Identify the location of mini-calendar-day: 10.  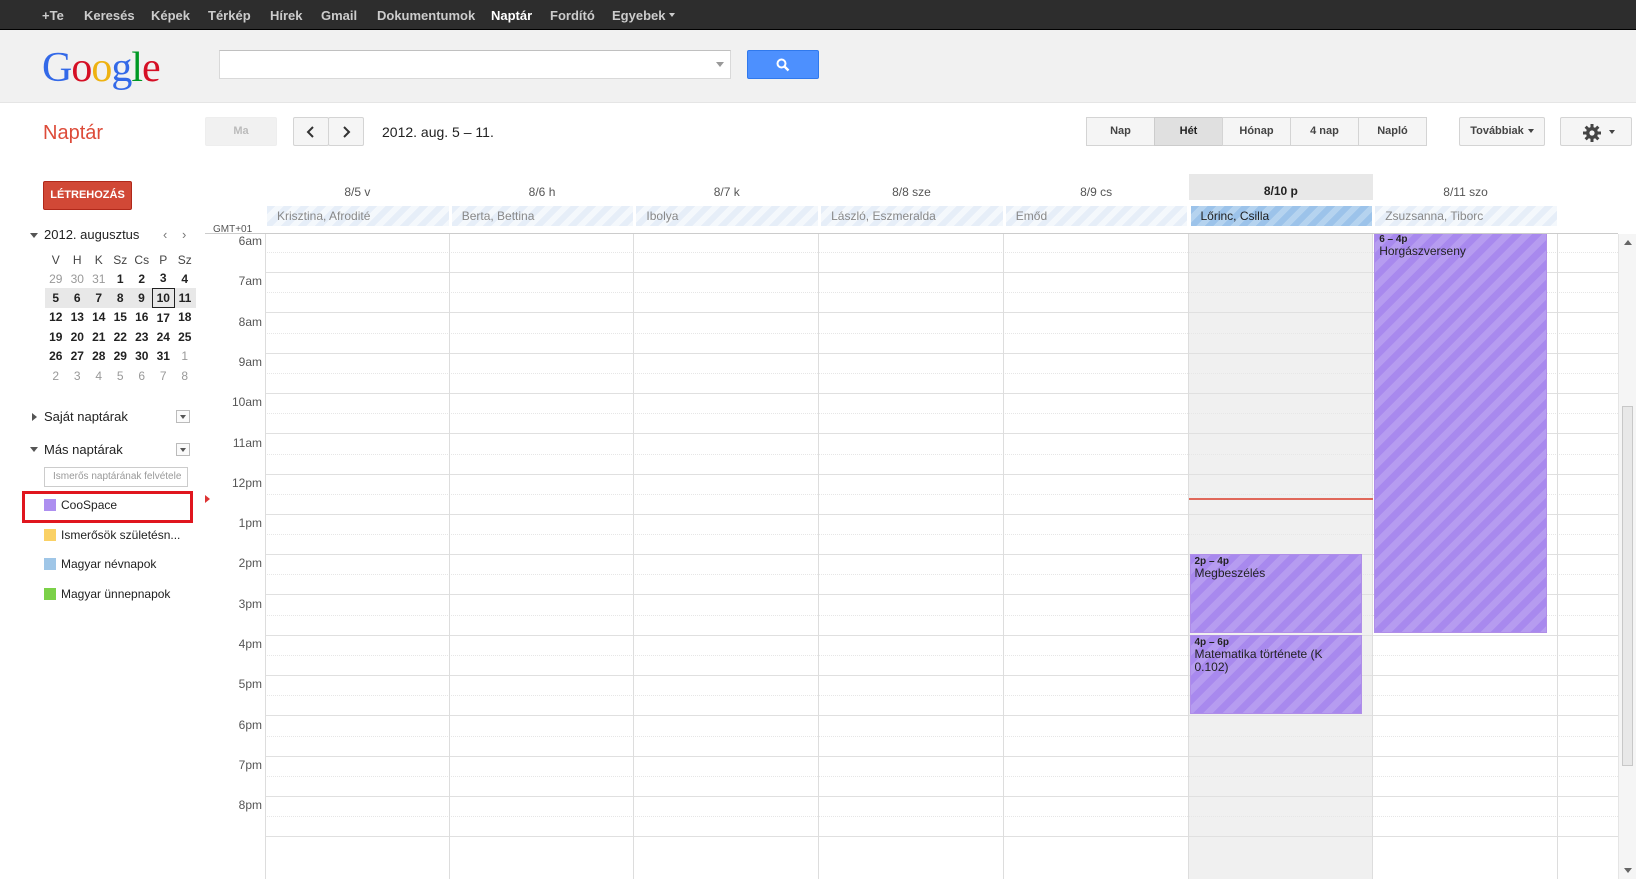
(163, 298).